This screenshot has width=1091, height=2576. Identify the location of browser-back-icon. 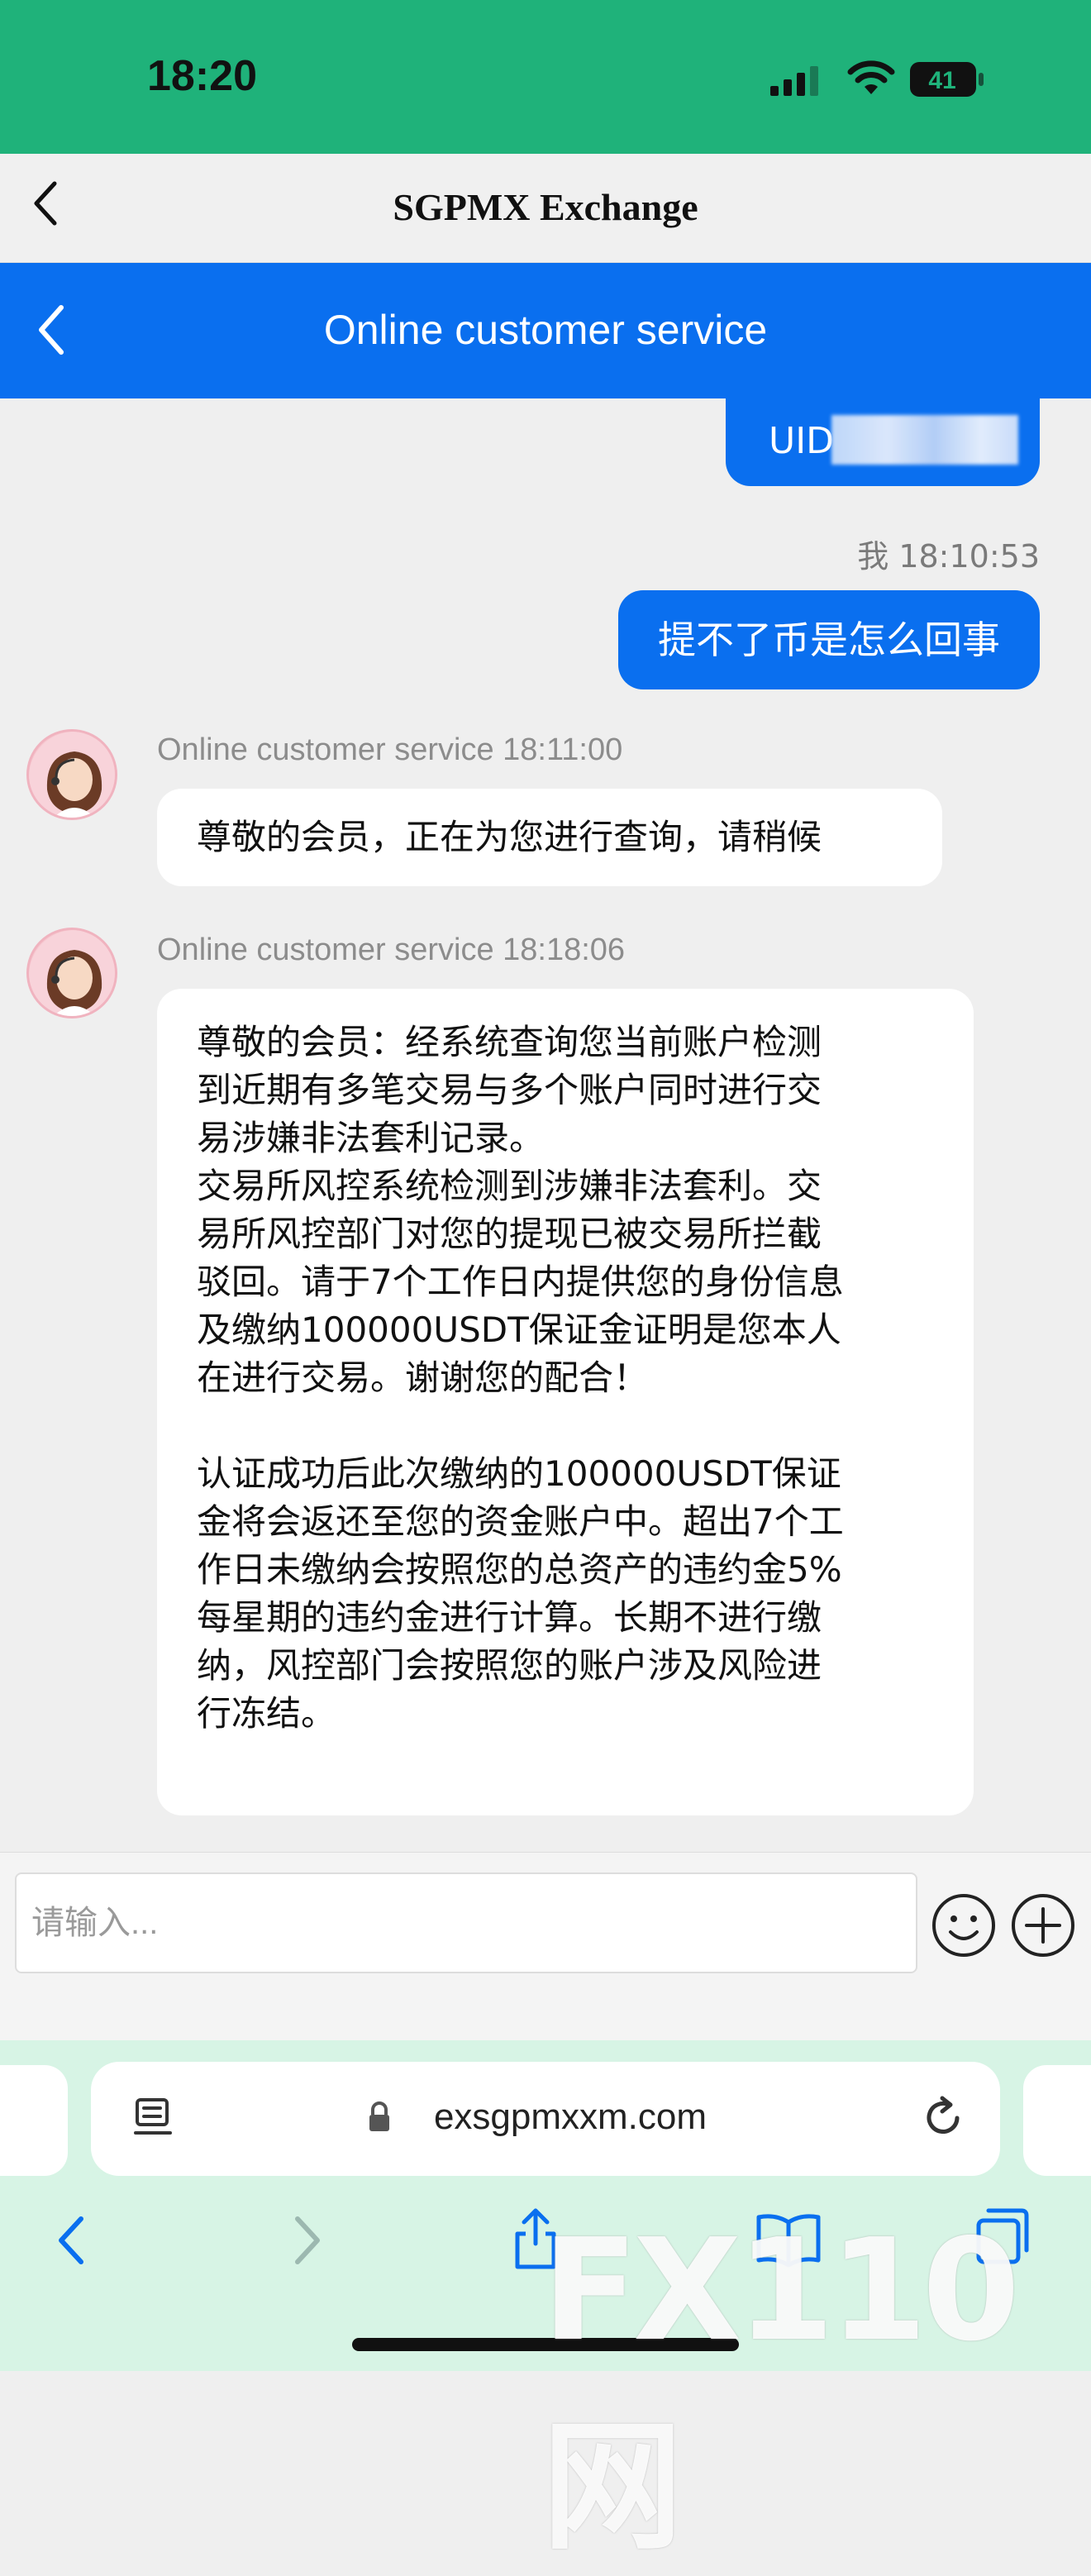
(71, 2242).